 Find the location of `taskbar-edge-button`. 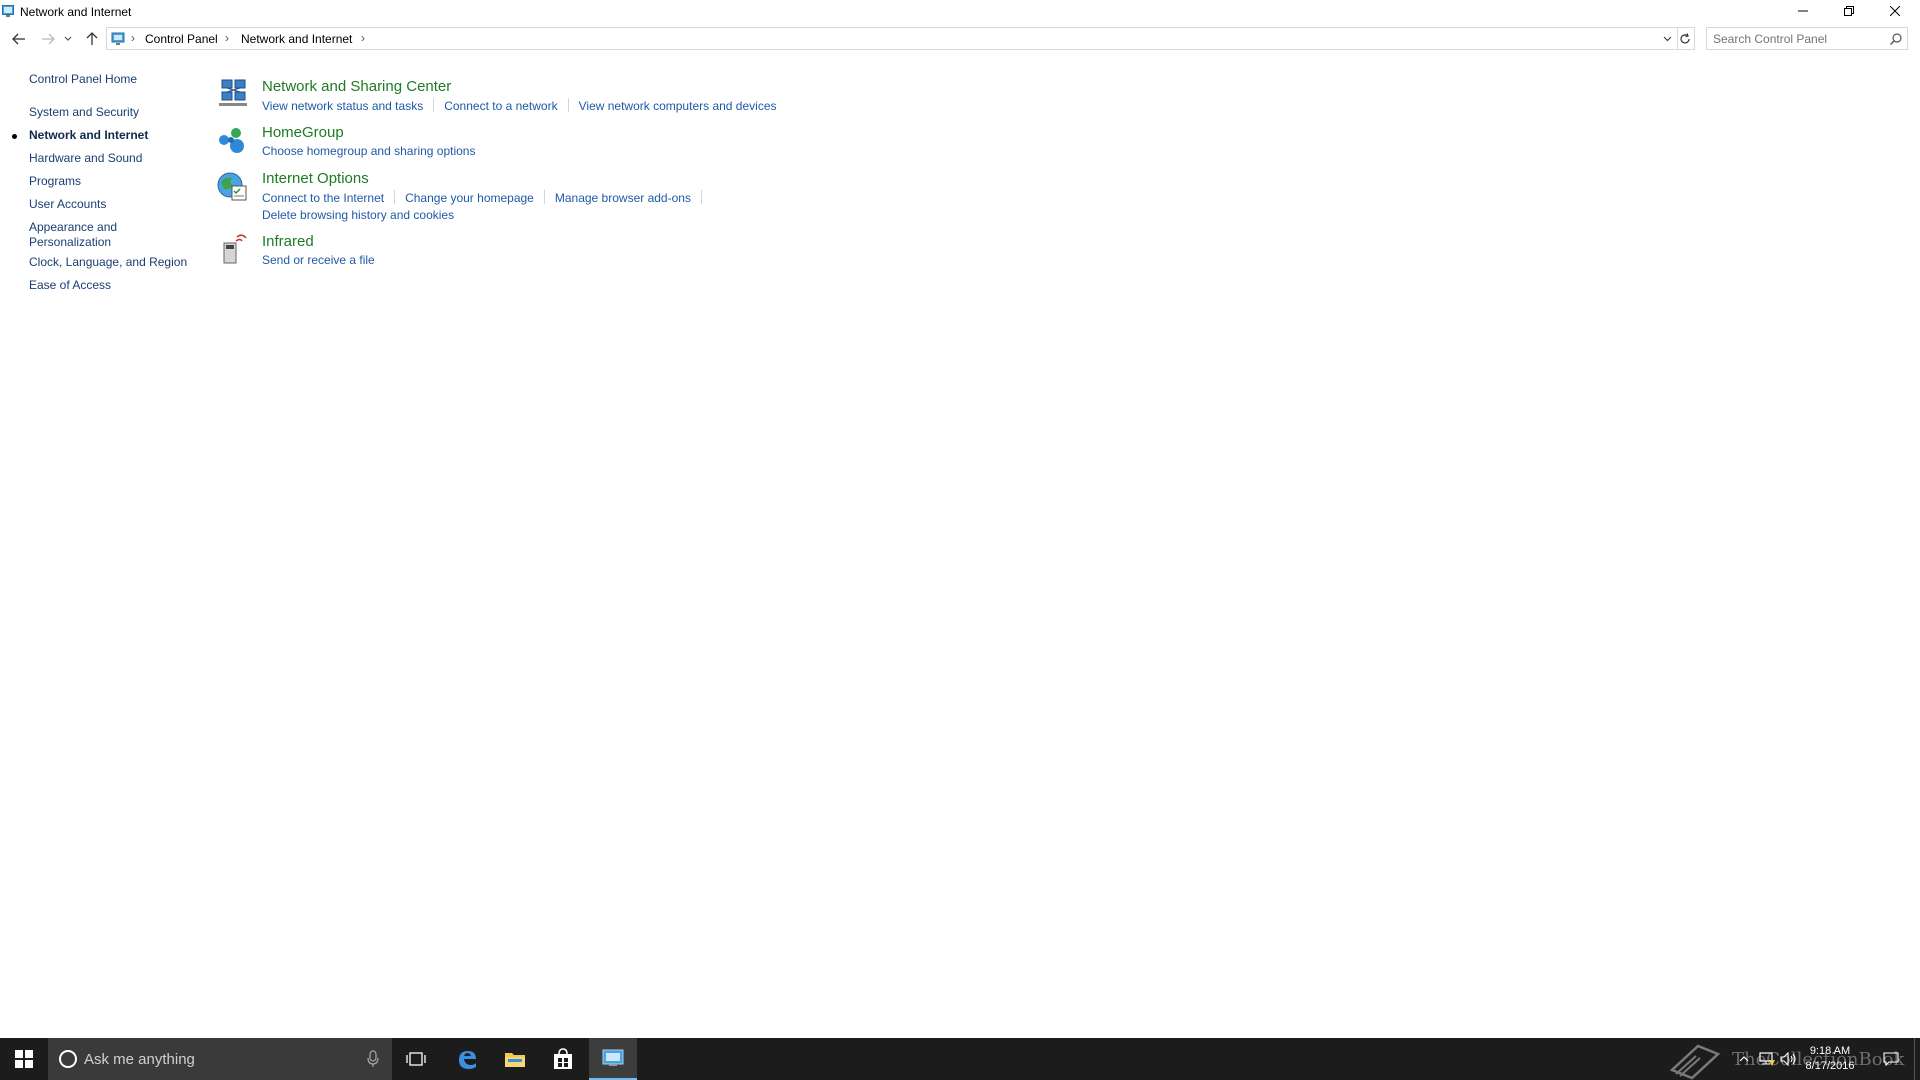

taskbar-edge-button is located at coordinates (467, 1059).